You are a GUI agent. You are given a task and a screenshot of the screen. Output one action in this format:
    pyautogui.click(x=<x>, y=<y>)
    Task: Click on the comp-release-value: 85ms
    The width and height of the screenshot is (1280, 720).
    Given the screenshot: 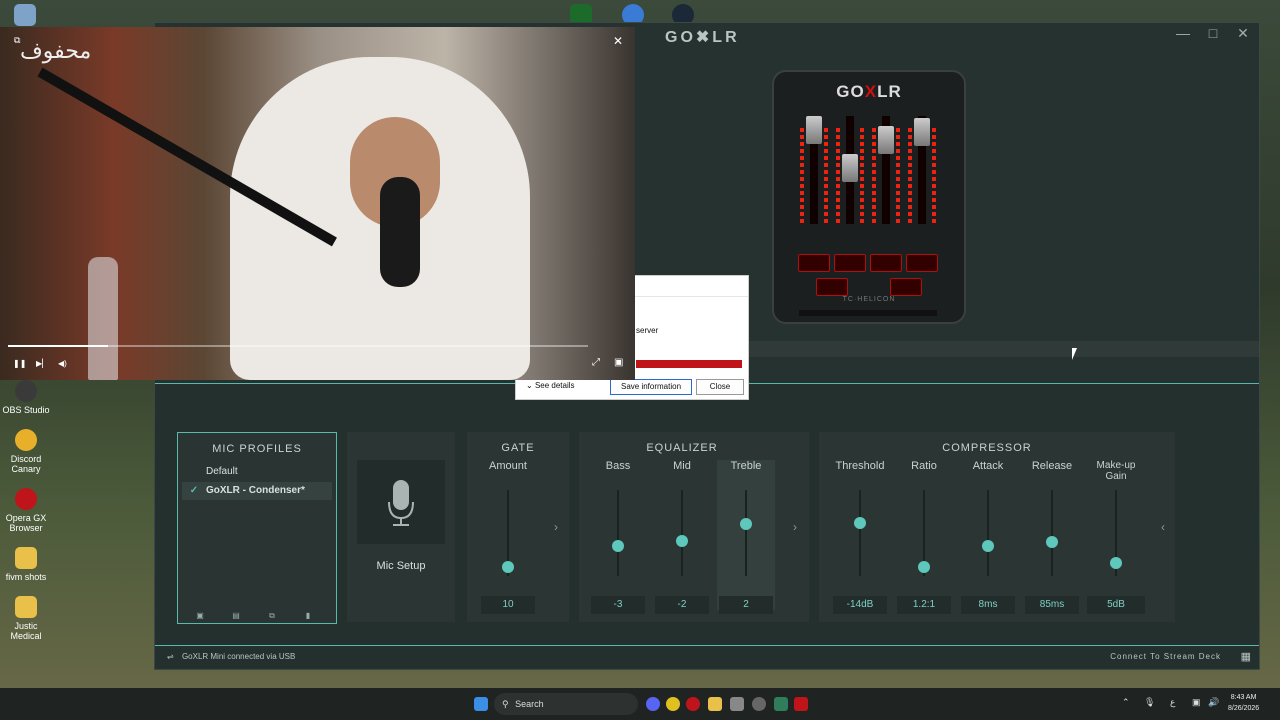 What is the action you would take?
    pyautogui.click(x=1052, y=605)
    